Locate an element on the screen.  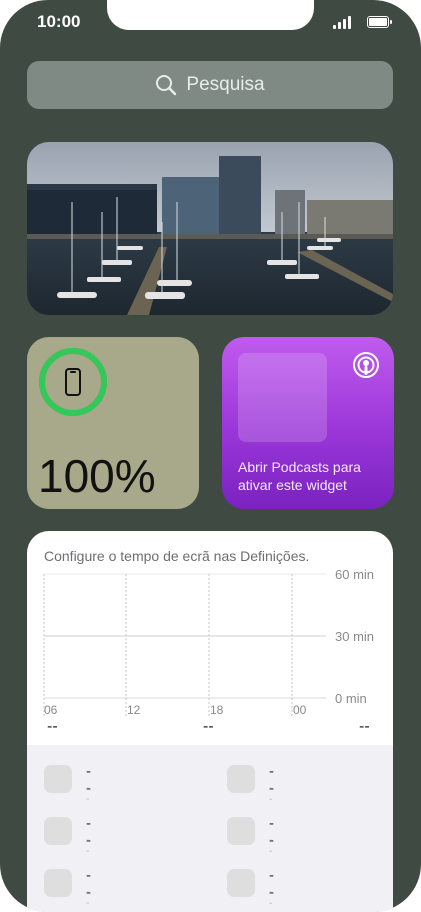
battery-ring is located at coordinates (73, 382).